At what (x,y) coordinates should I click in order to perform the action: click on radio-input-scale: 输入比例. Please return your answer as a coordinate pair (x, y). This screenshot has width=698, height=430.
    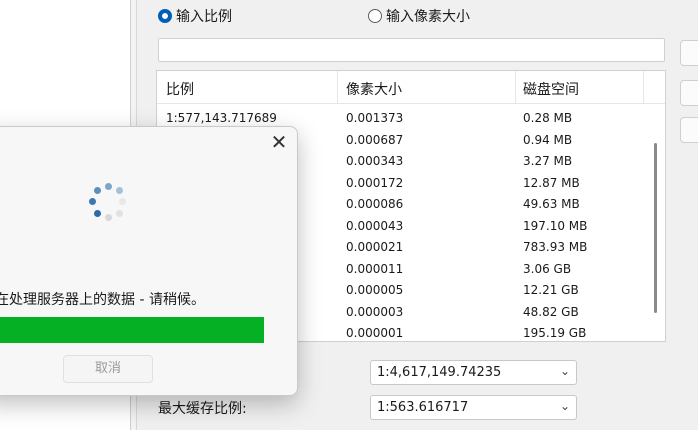
    Looking at the image, I should click on (195, 16).